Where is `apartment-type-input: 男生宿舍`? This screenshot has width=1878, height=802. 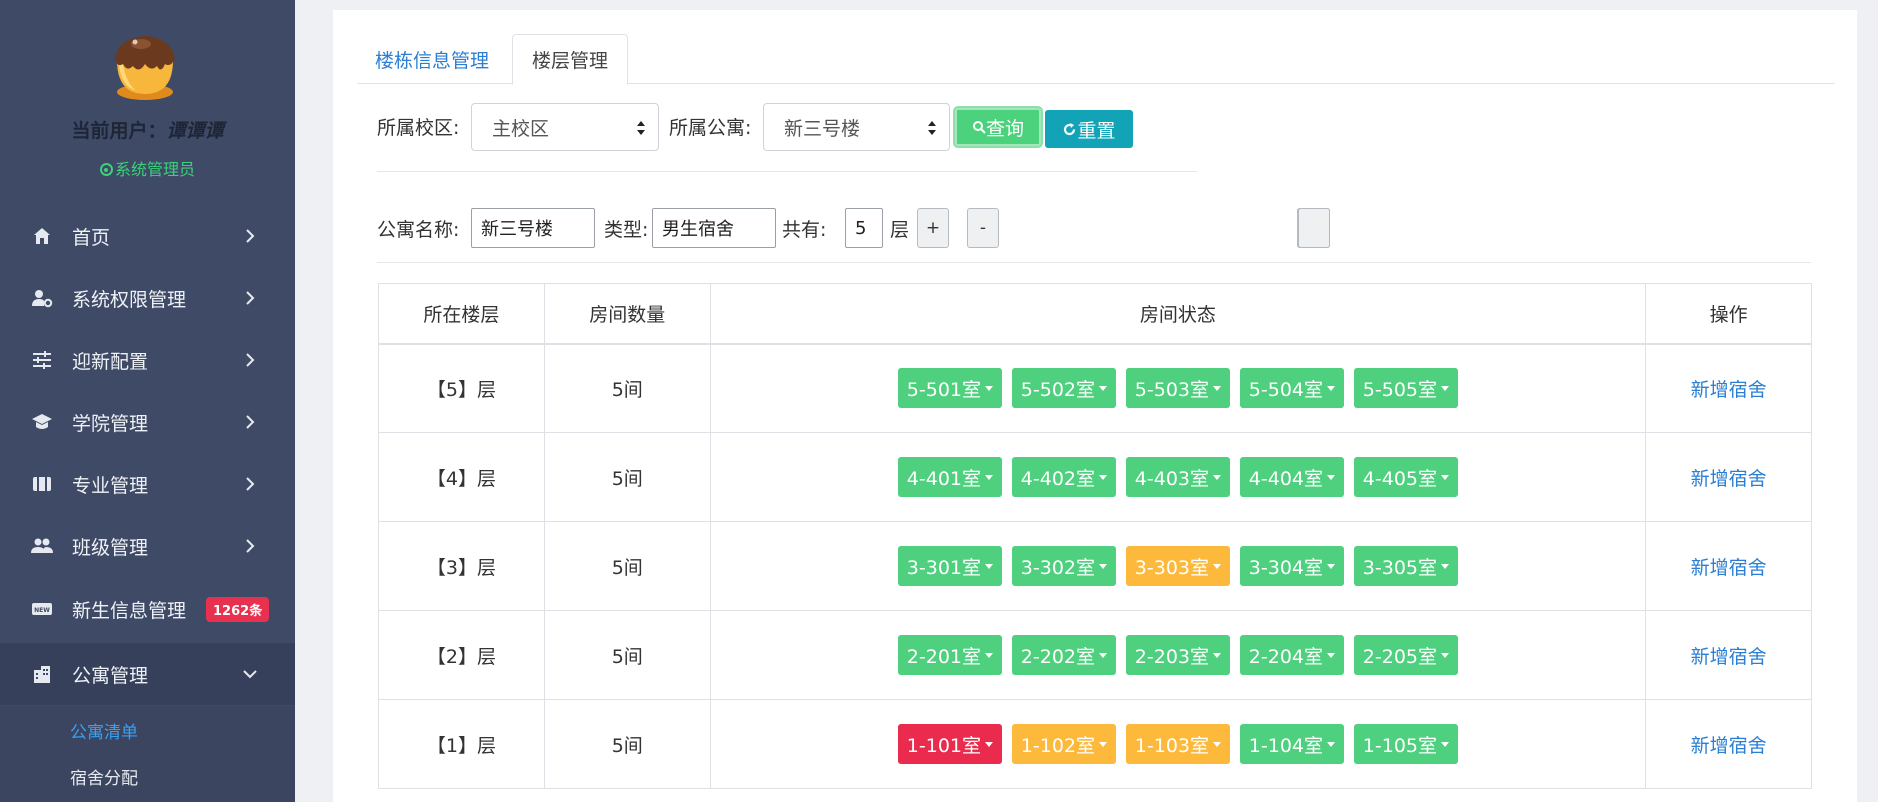
apartment-type-input: 男生宿舍 is located at coordinates (714, 228).